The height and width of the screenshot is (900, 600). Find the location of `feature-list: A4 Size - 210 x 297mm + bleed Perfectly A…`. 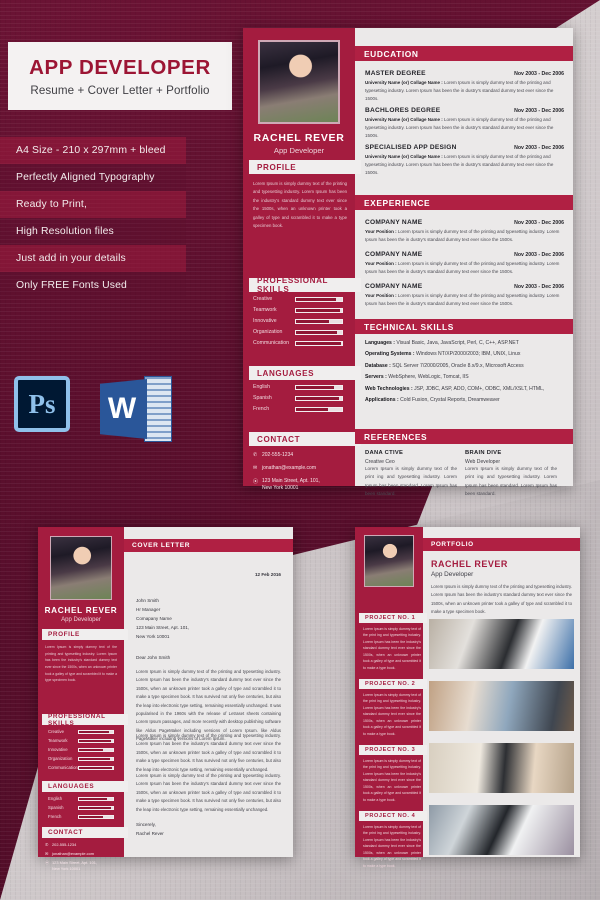

feature-list: A4 Size - 210 x 297mm + bleed Perfectly A… is located at coordinates (93, 218).